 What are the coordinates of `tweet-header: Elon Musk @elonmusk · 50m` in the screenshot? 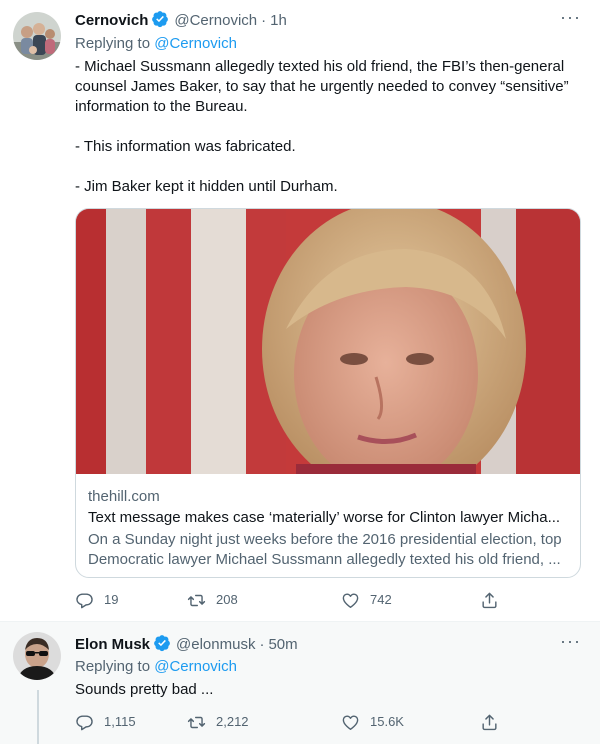 It's located at (186, 644).